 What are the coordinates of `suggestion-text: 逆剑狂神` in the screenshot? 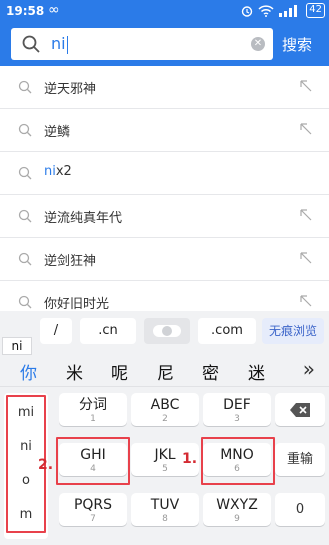 It's located at (70, 261).